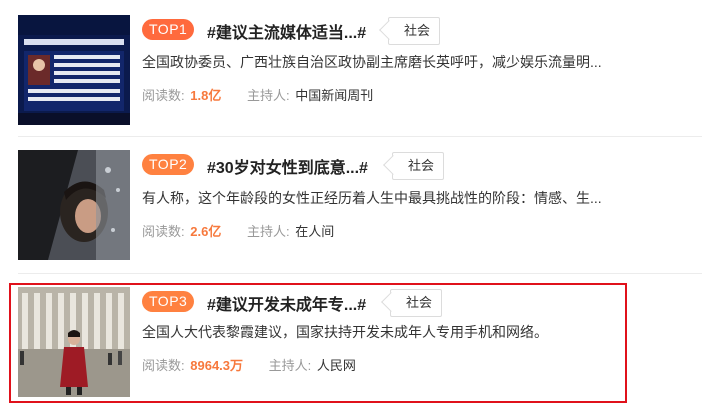 This screenshot has height=410, width=716. What do you see at coordinates (286, 31) in the screenshot?
I see `topic-title-link: #建议主流媒体适当...#` at bounding box center [286, 31].